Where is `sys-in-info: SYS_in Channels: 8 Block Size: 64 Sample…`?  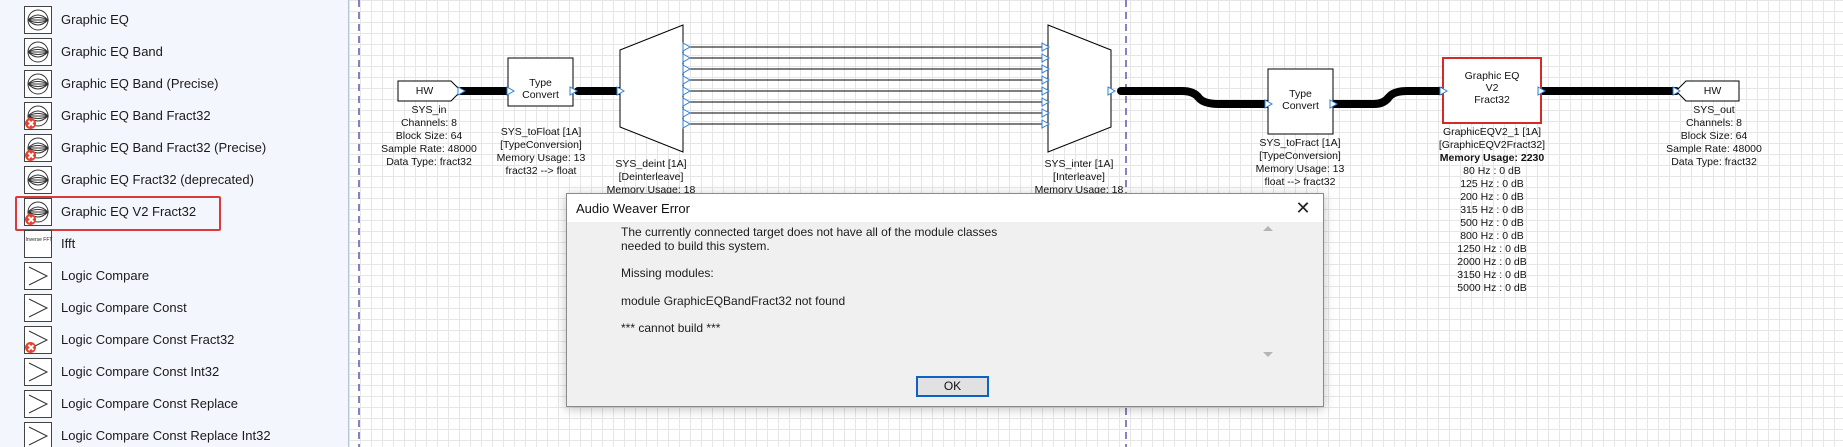 sys-in-info: SYS_in Channels: 8 Block Size: 64 Sample… is located at coordinates (429, 136).